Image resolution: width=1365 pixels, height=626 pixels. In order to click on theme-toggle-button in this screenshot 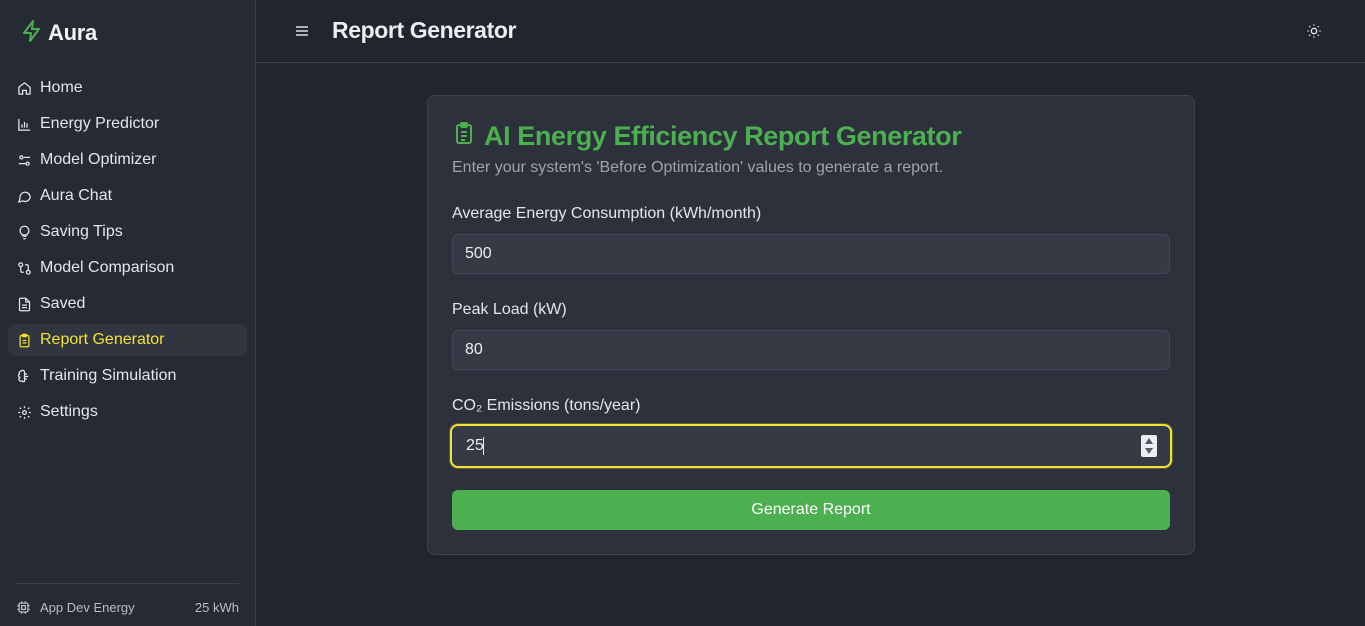, I will do `click(1314, 31)`.